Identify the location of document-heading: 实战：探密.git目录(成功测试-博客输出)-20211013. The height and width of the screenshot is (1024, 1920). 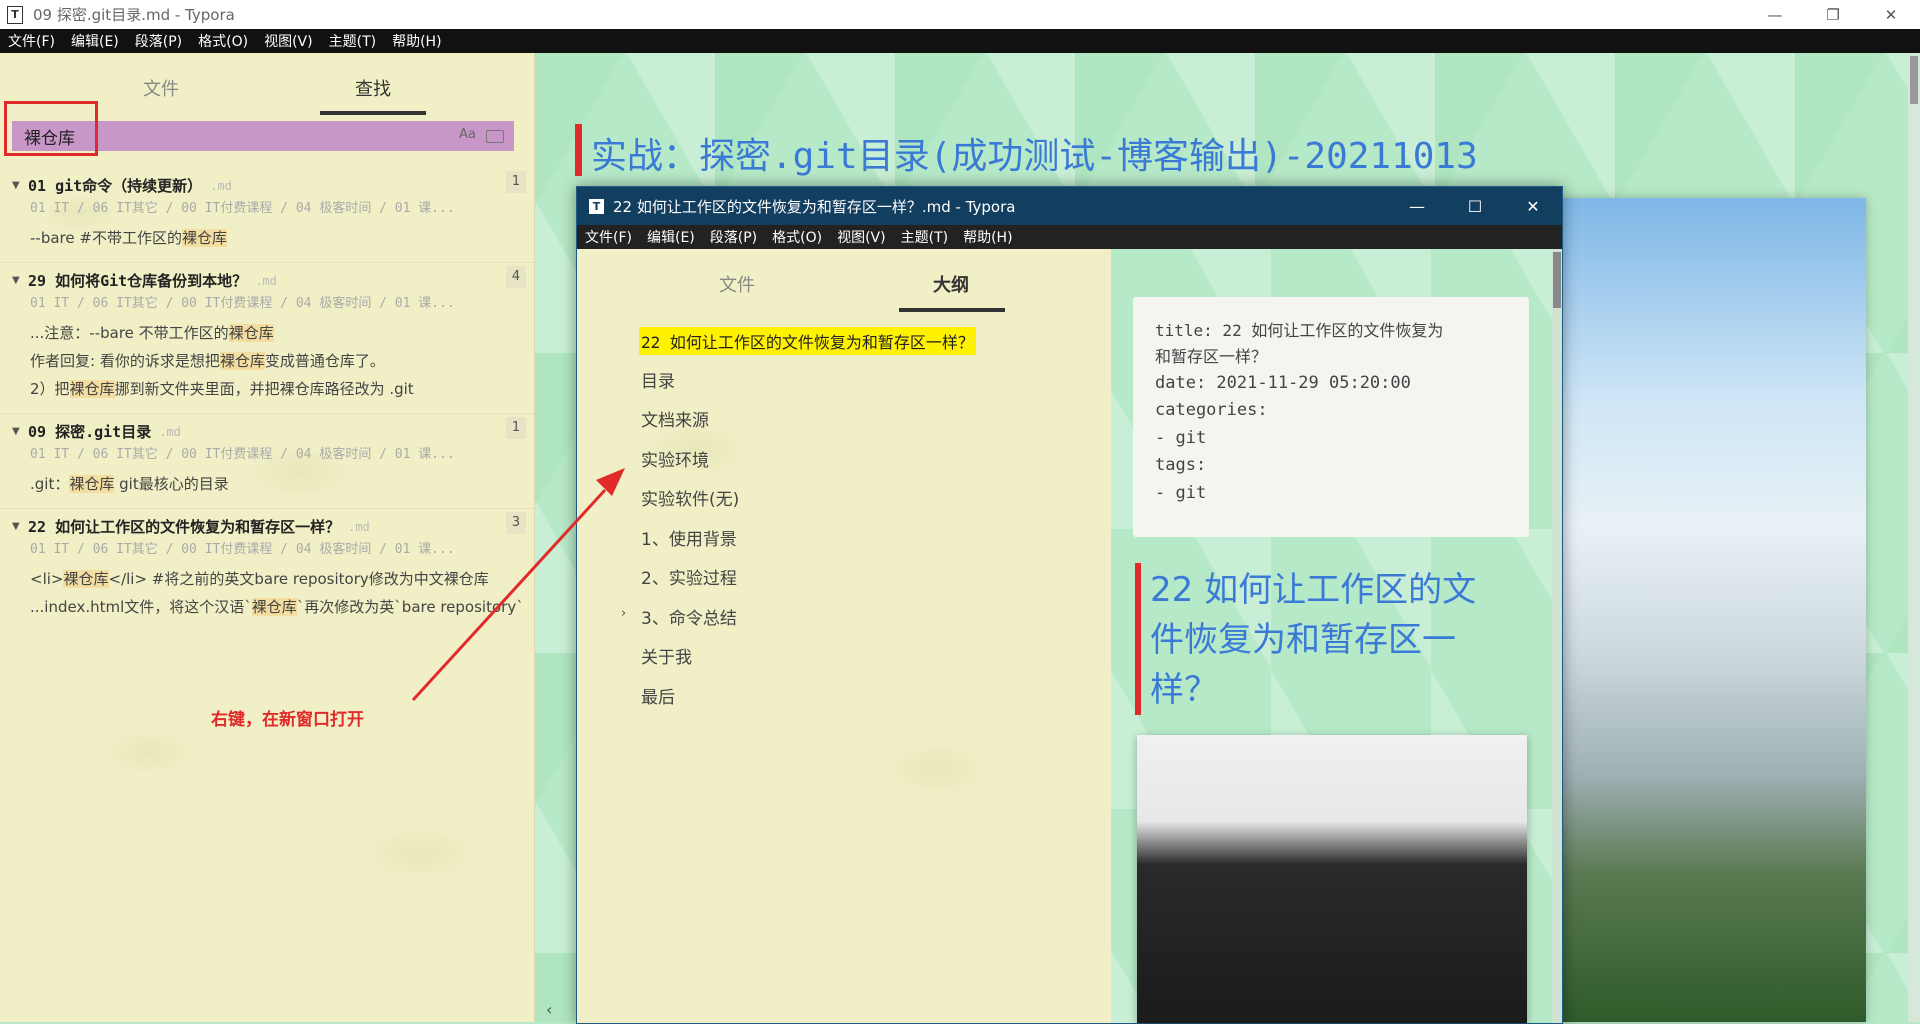
(1034, 153).